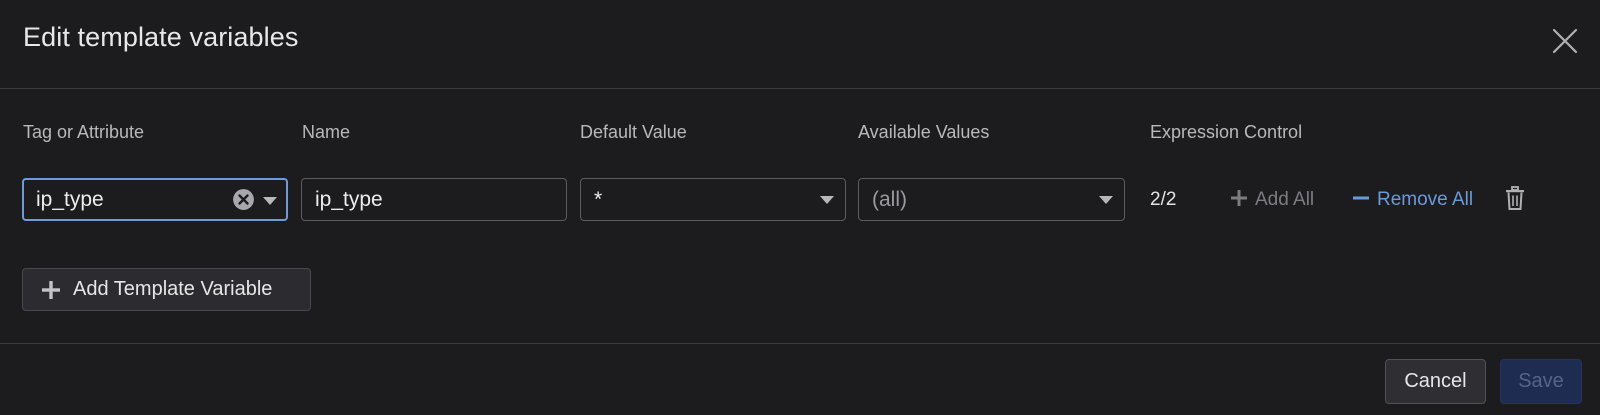  Describe the element at coordinates (924, 132) in the screenshot. I see `column-header-available-values: Available Values` at that location.